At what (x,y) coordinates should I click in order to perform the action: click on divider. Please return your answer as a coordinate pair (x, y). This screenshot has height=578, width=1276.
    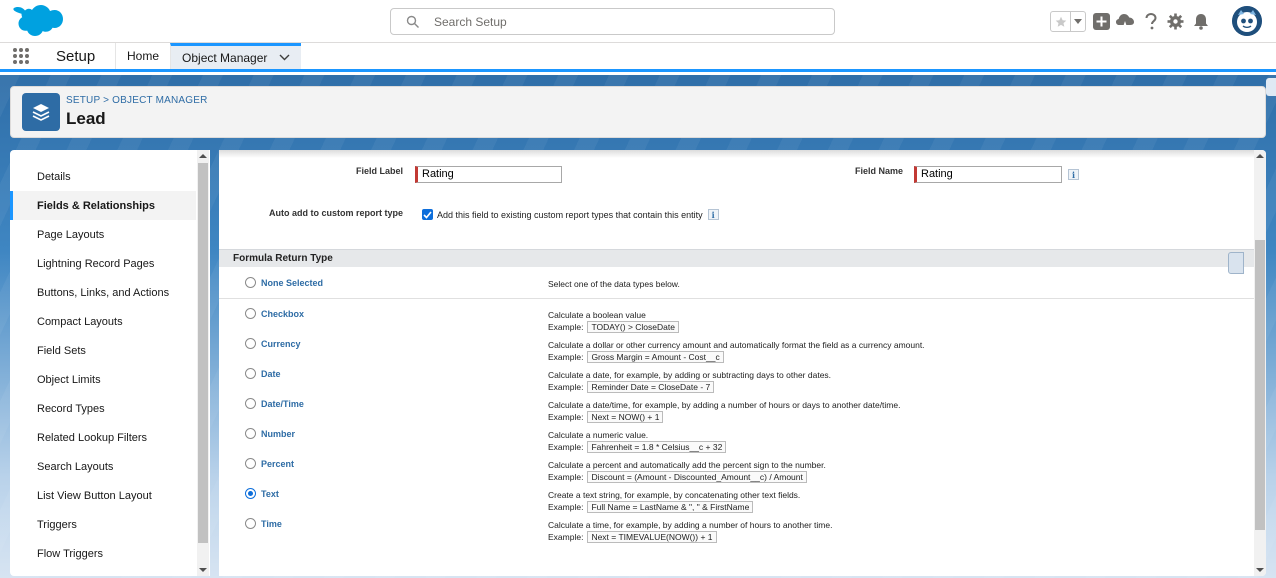
    Looking at the image, I should click on (736, 298).